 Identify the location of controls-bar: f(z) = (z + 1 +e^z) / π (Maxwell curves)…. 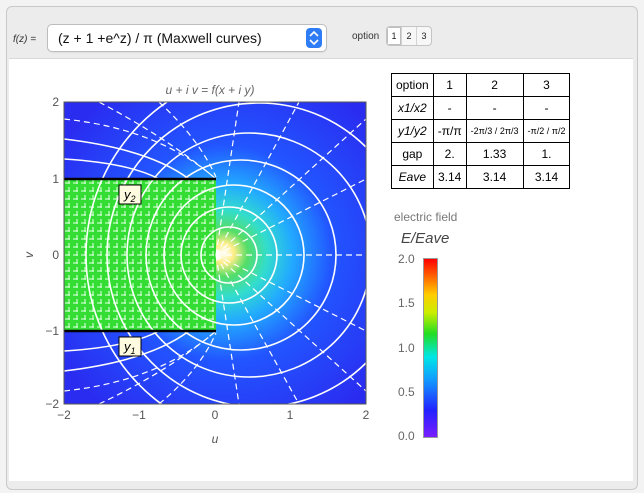
(321, 31).